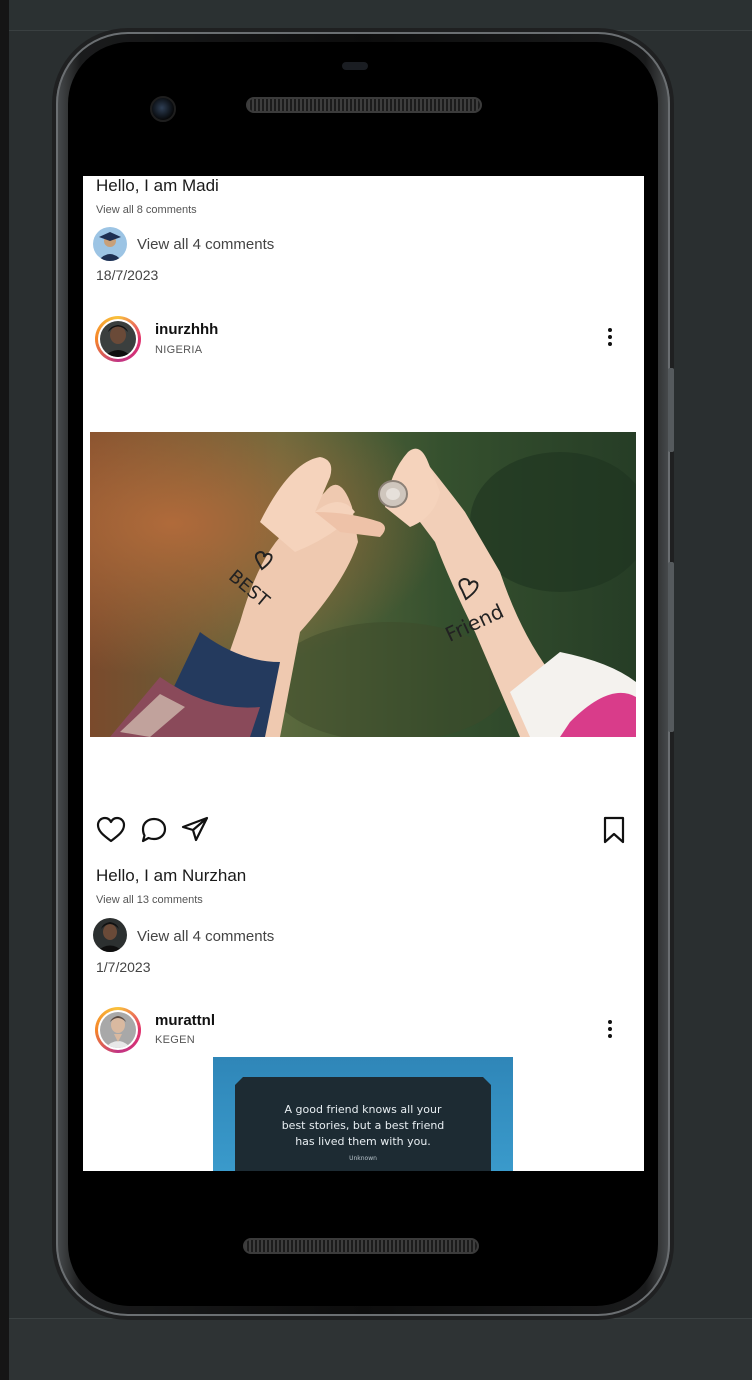  I want to click on share-icon, so click(195, 829).